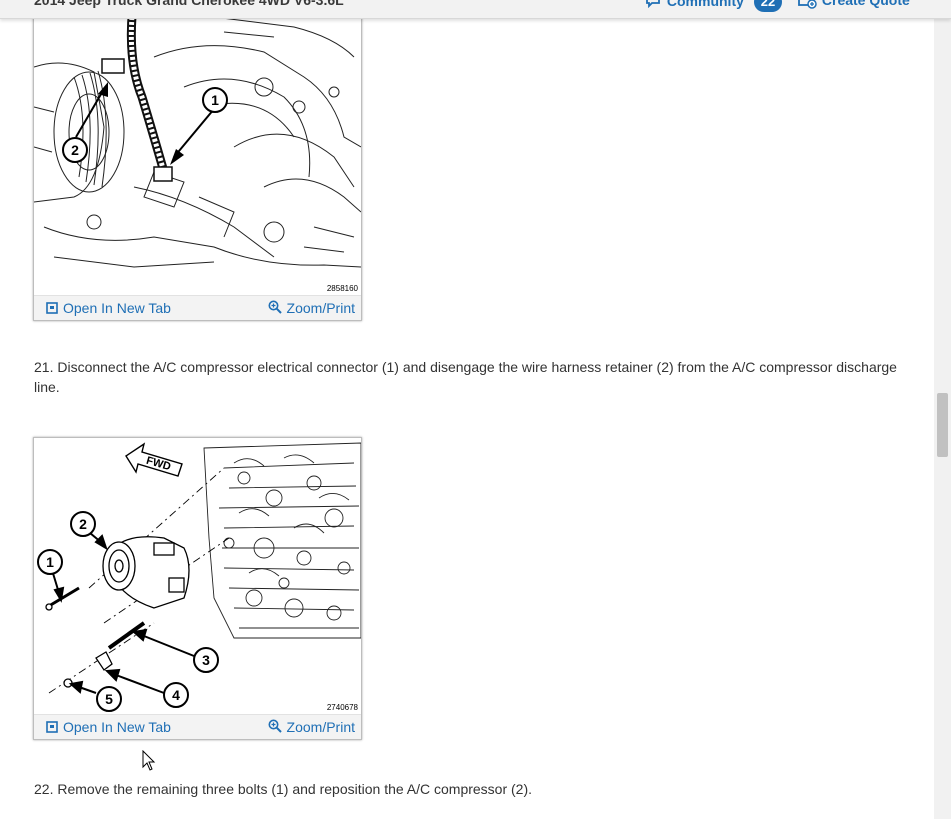 The image size is (951, 819). Describe the element at coordinates (654, 5) in the screenshot. I see `chat-icon` at that location.